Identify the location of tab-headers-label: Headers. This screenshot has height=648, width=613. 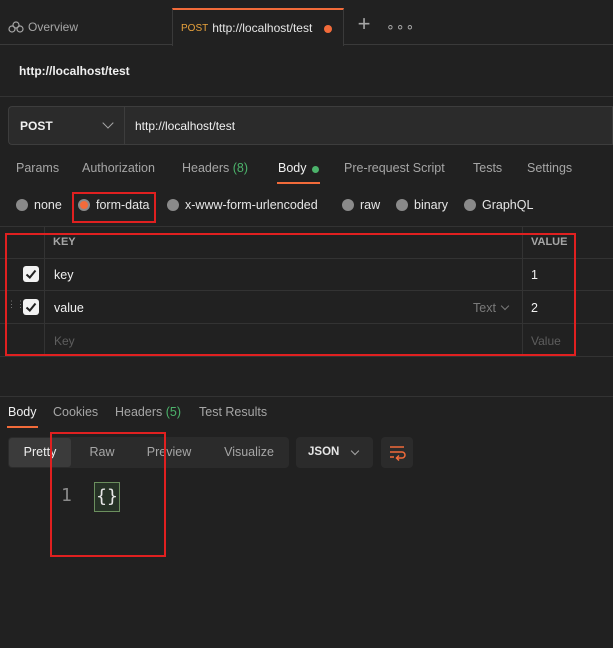
(206, 168).